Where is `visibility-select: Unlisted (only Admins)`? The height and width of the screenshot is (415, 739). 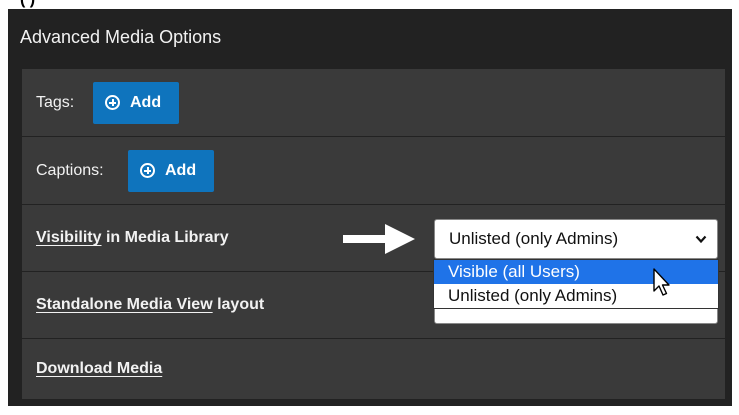
visibility-select: Unlisted (only Admins) is located at coordinates (576, 239).